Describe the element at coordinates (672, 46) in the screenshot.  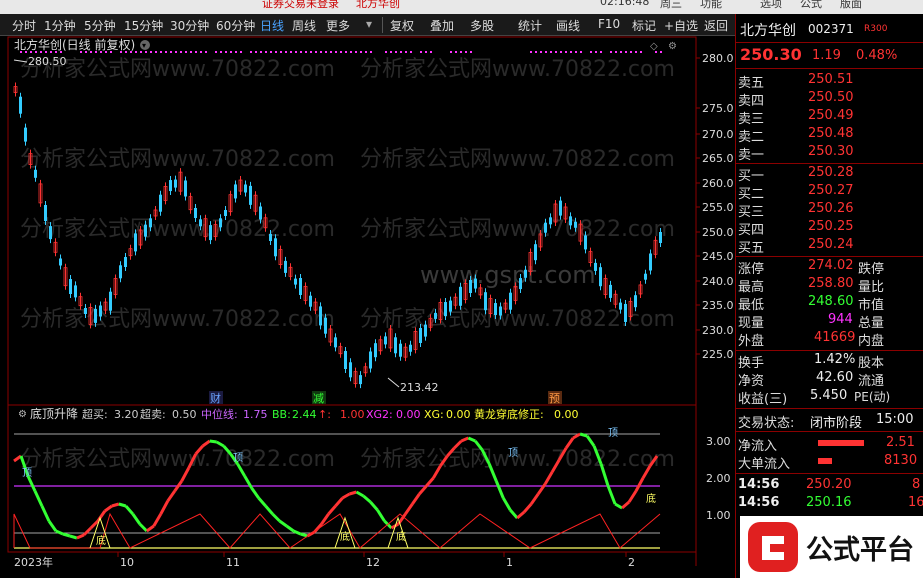
I see `settings-icon: ⚙` at that location.